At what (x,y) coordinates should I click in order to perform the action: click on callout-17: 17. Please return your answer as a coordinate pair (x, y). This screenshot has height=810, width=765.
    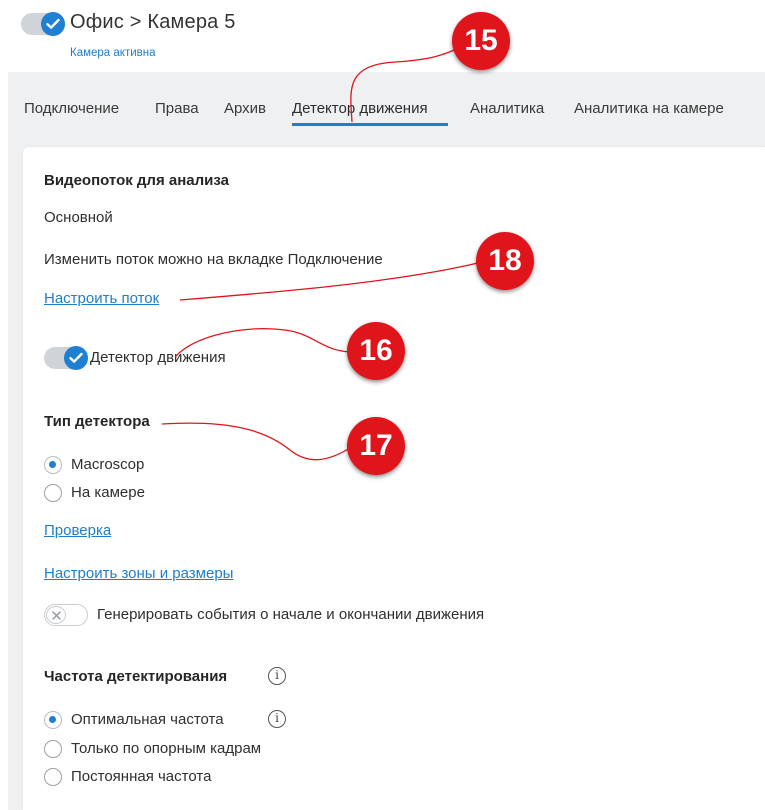
    Looking at the image, I should click on (376, 446).